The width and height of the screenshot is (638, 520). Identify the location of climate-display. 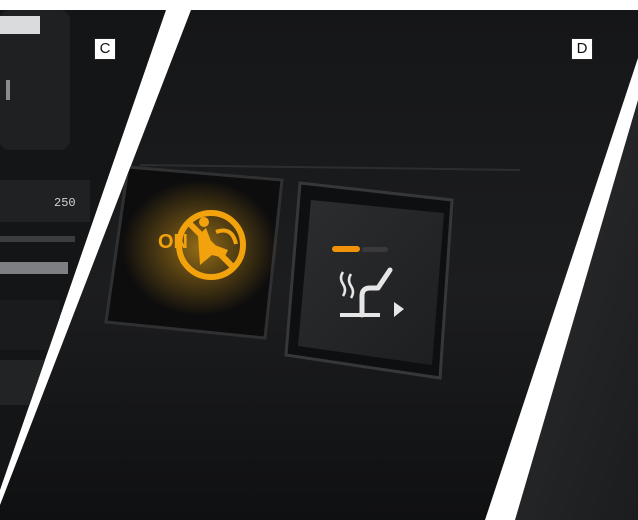
(45, 201).